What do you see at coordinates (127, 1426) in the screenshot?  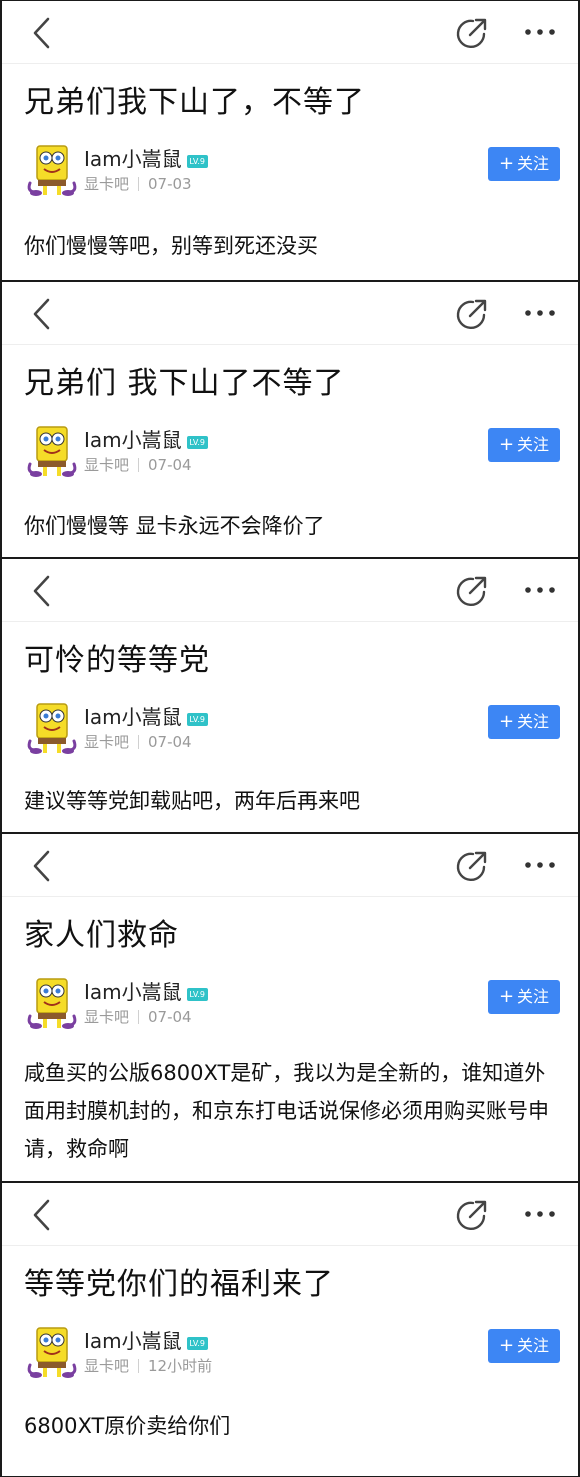 I see `post-body: 6800XT原价卖给你们` at bounding box center [127, 1426].